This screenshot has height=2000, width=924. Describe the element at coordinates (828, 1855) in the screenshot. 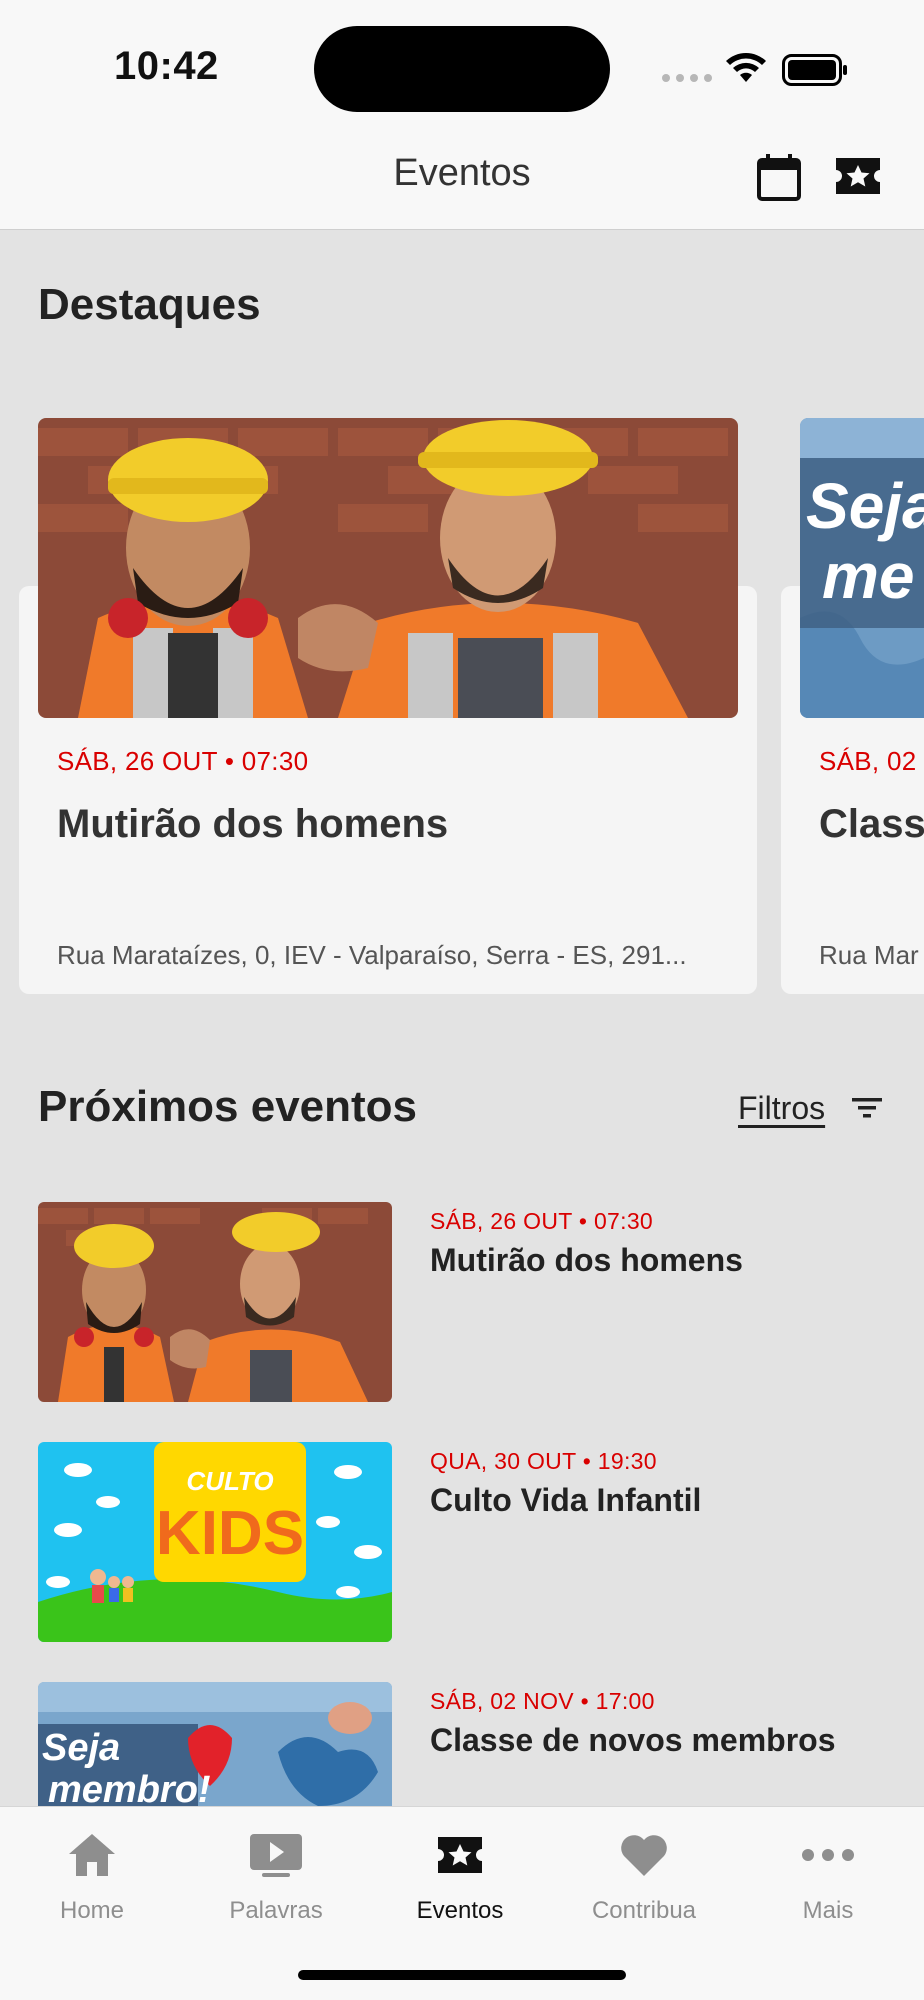

I see `more-icon` at that location.